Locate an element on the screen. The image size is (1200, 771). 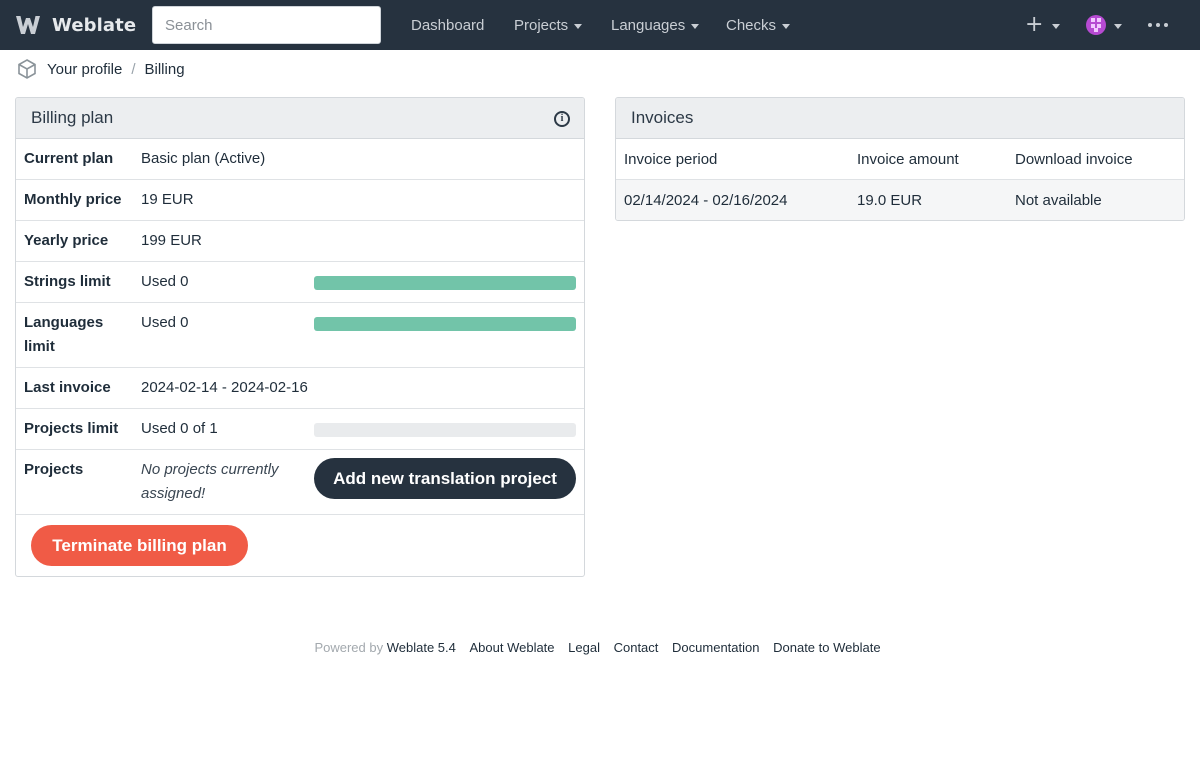
nav-projects-dropdown: Projects is located at coordinates (548, 25).